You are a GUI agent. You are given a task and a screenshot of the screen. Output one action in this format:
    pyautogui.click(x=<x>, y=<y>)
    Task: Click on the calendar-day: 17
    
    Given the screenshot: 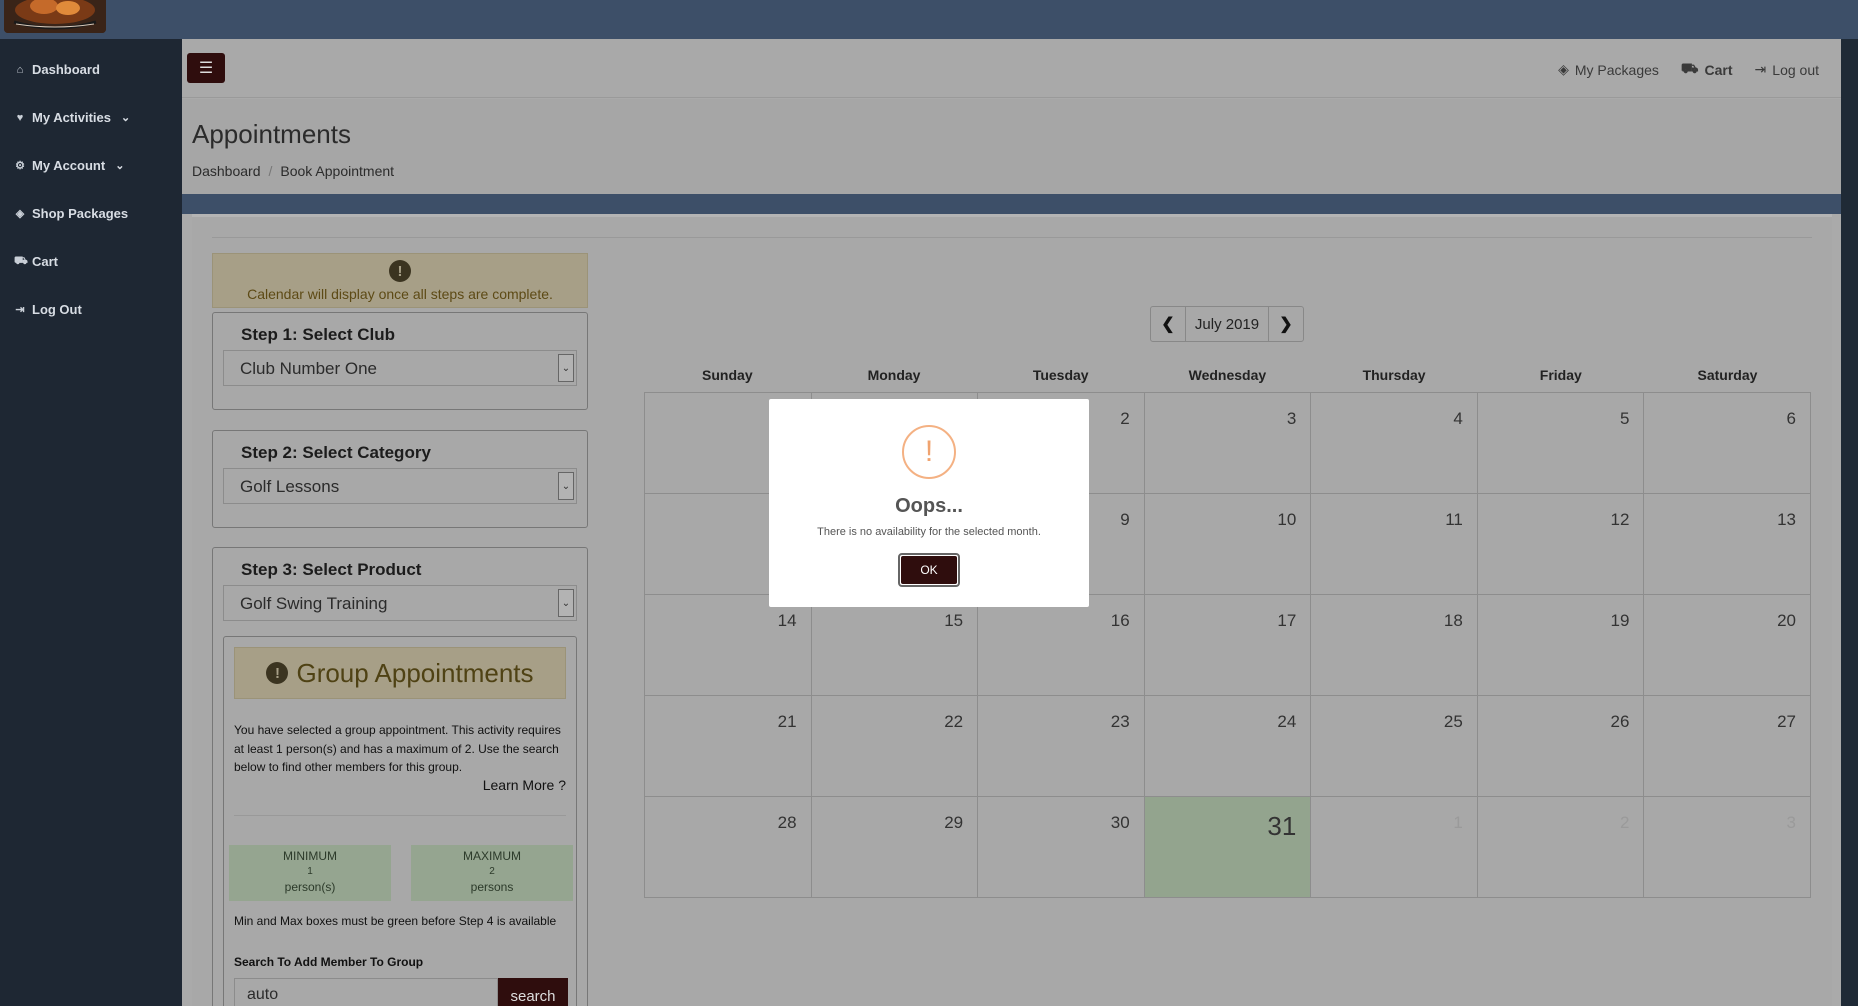 What is the action you would take?
    pyautogui.click(x=1228, y=645)
    